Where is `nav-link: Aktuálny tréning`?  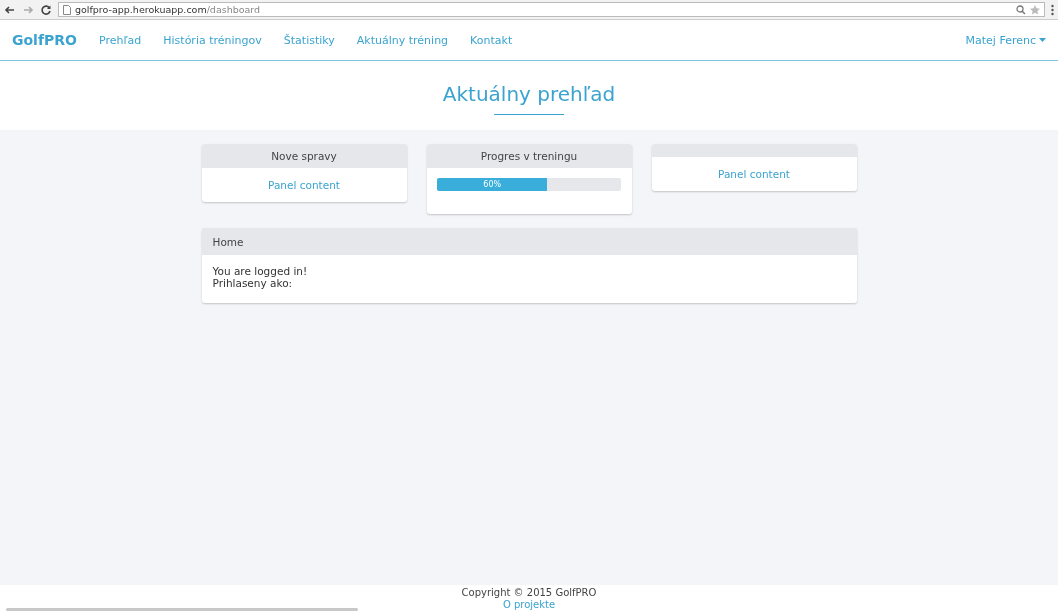 nav-link: Aktuálny tréning is located at coordinates (402, 40).